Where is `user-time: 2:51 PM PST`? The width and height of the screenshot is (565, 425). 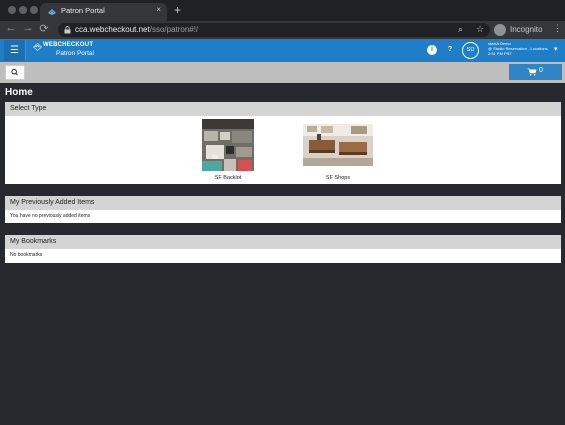 user-time: 2:51 PM PST is located at coordinates (500, 53).